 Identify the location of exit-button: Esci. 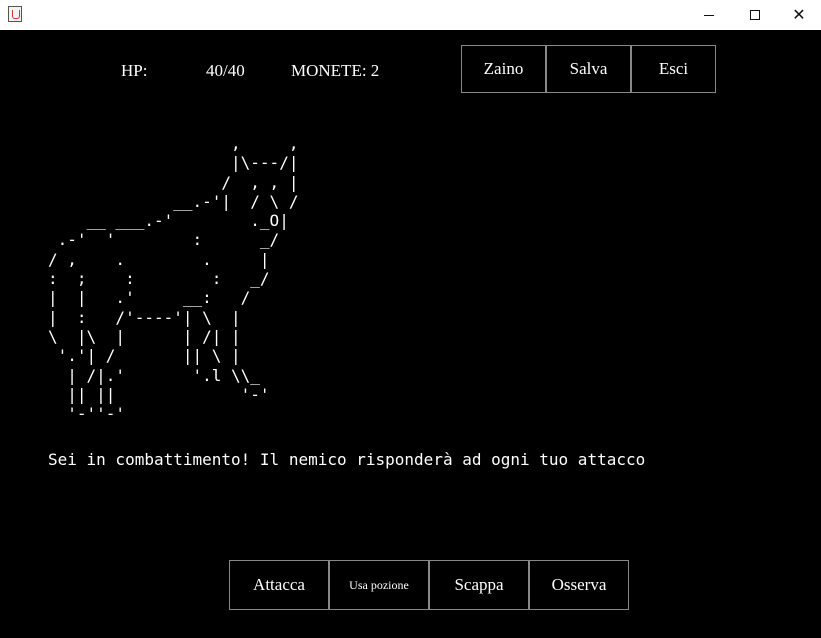
(673, 69).